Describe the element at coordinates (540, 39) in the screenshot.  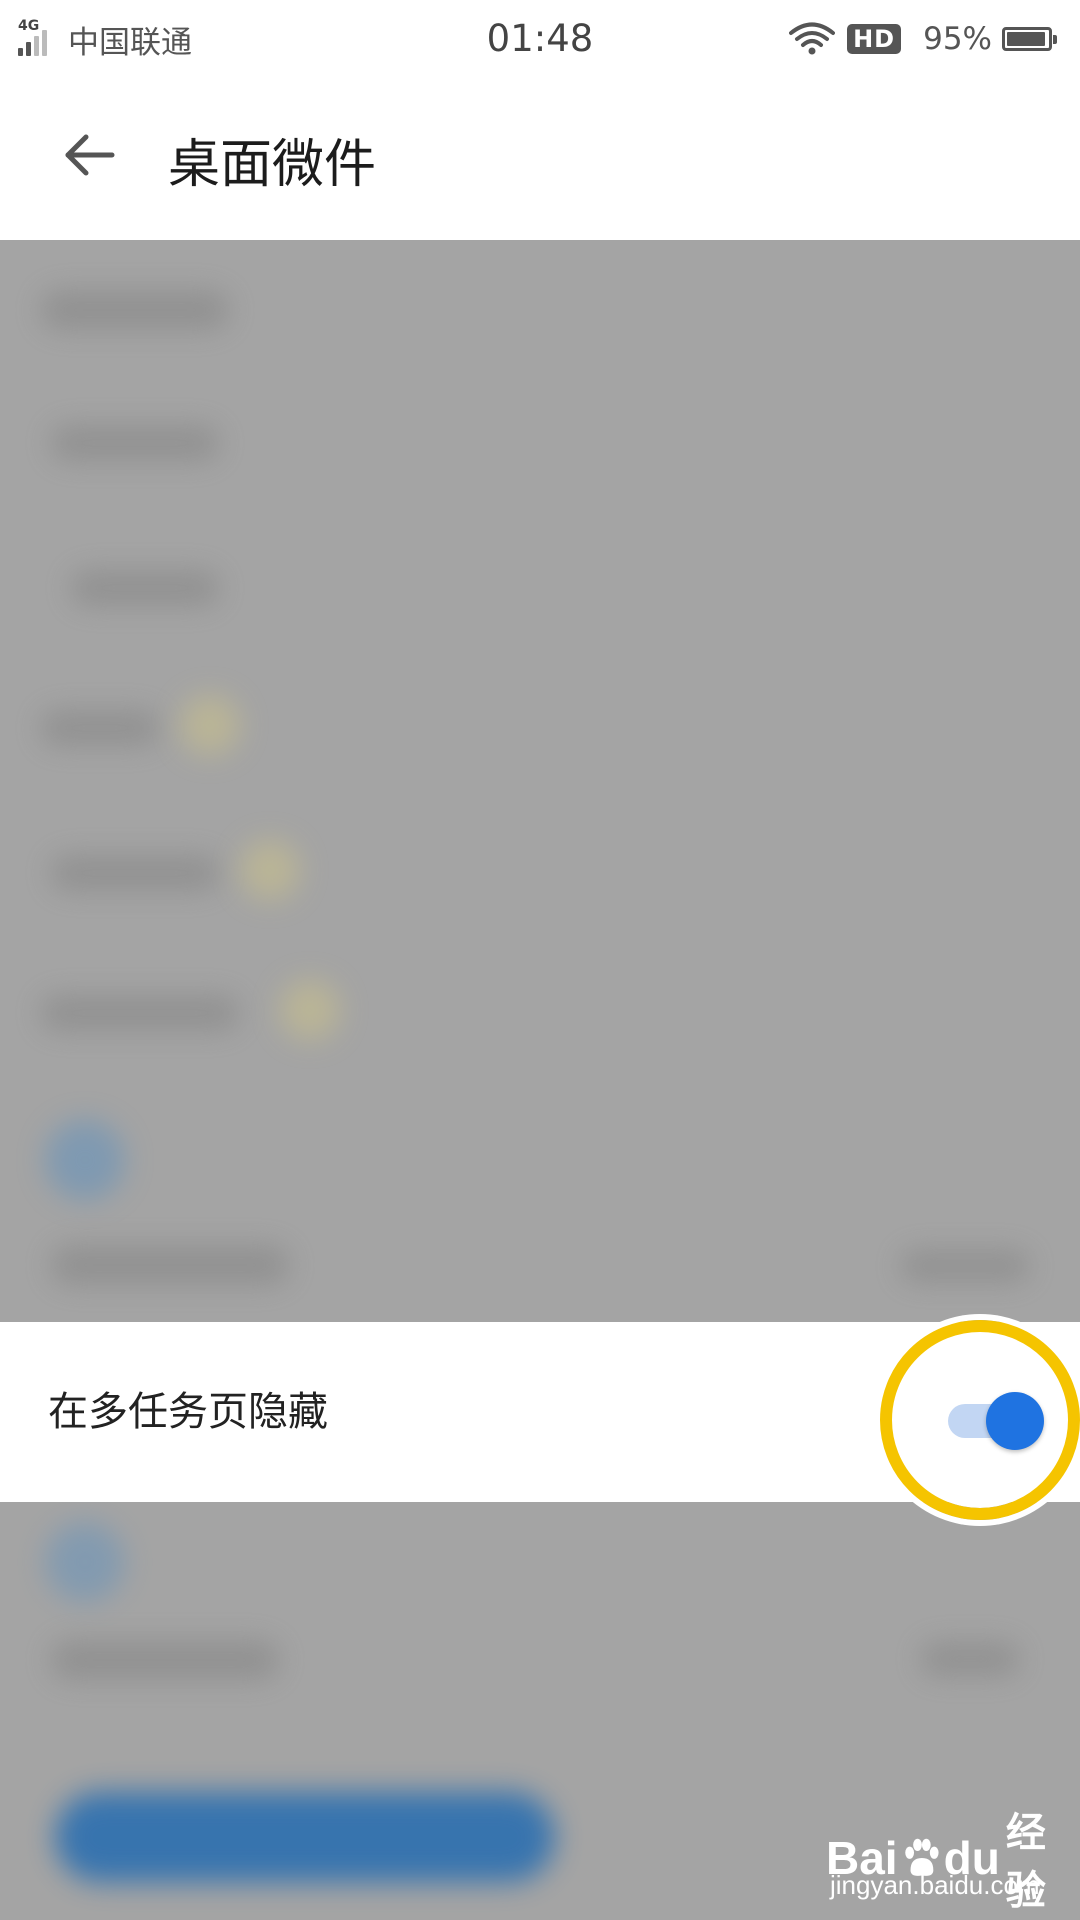
I see `status-bar: 4G 中国联通 HD 95%` at that location.